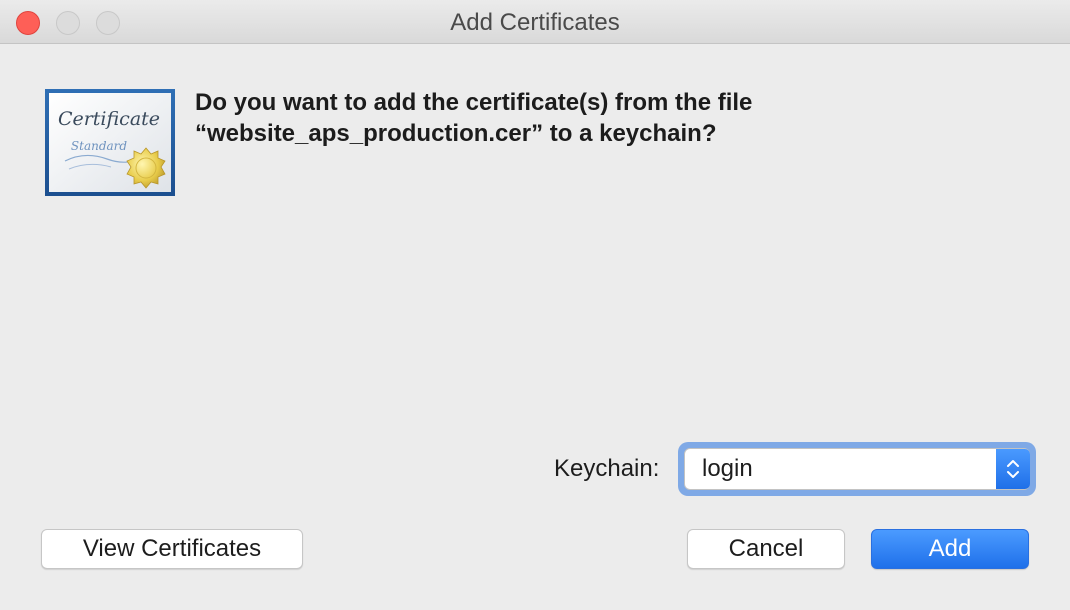 Image resolution: width=1070 pixels, height=610 pixels. What do you see at coordinates (99, 146) in the screenshot?
I see `certificate-icon-subtitle: Standard` at bounding box center [99, 146].